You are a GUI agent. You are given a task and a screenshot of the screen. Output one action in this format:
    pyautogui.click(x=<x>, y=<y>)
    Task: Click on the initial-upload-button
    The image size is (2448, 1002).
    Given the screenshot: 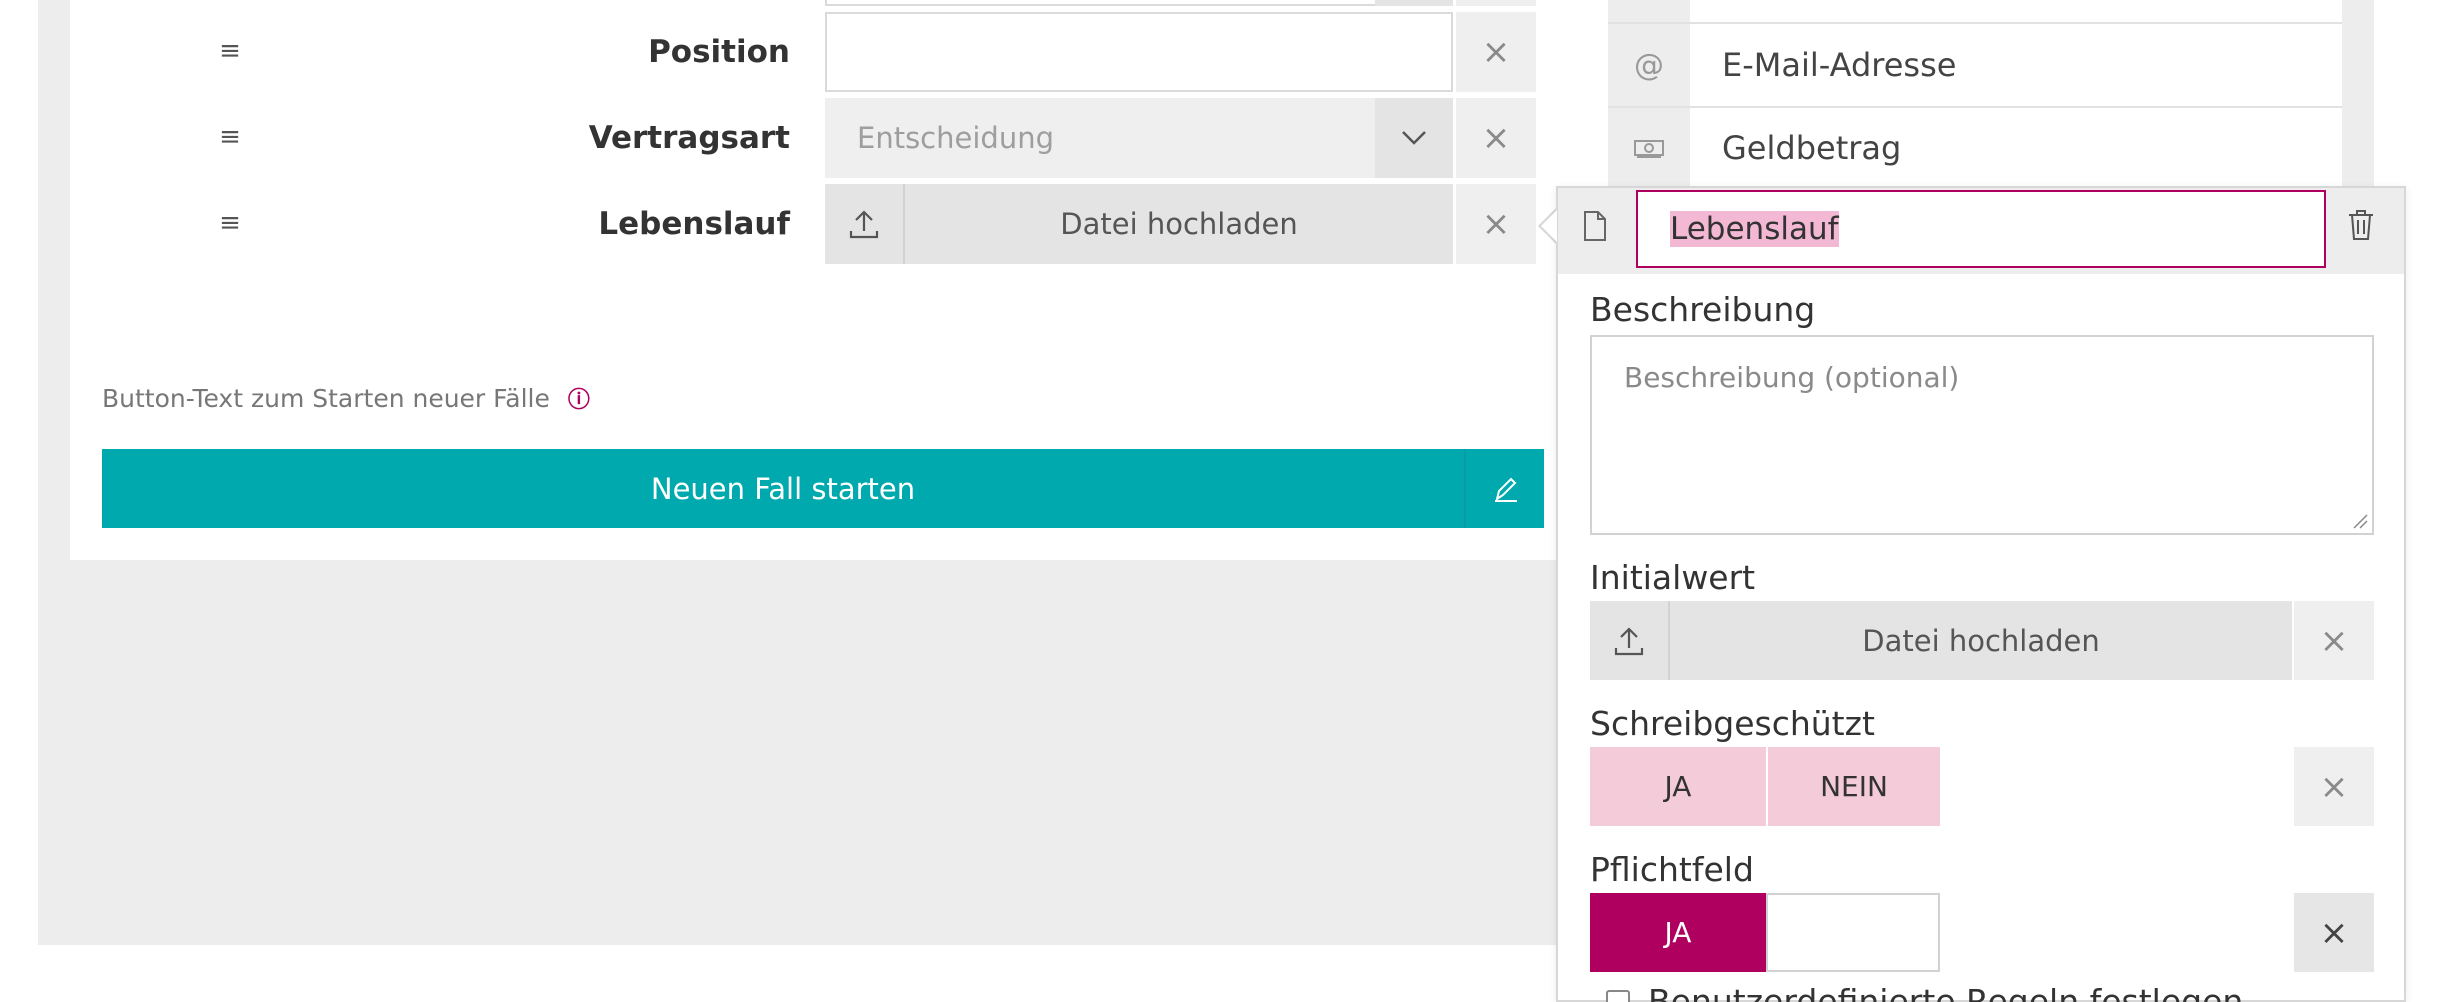 What is the action you would take?
    pyautogui.click(x=1630, y=640)
    